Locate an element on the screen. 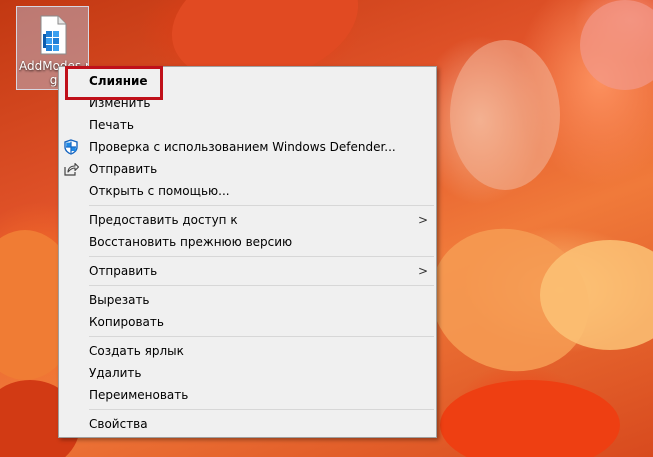 The width and height of the screenshot is (653, 457). menu-item-label: Вырезать is located at coordinates (119, 300).